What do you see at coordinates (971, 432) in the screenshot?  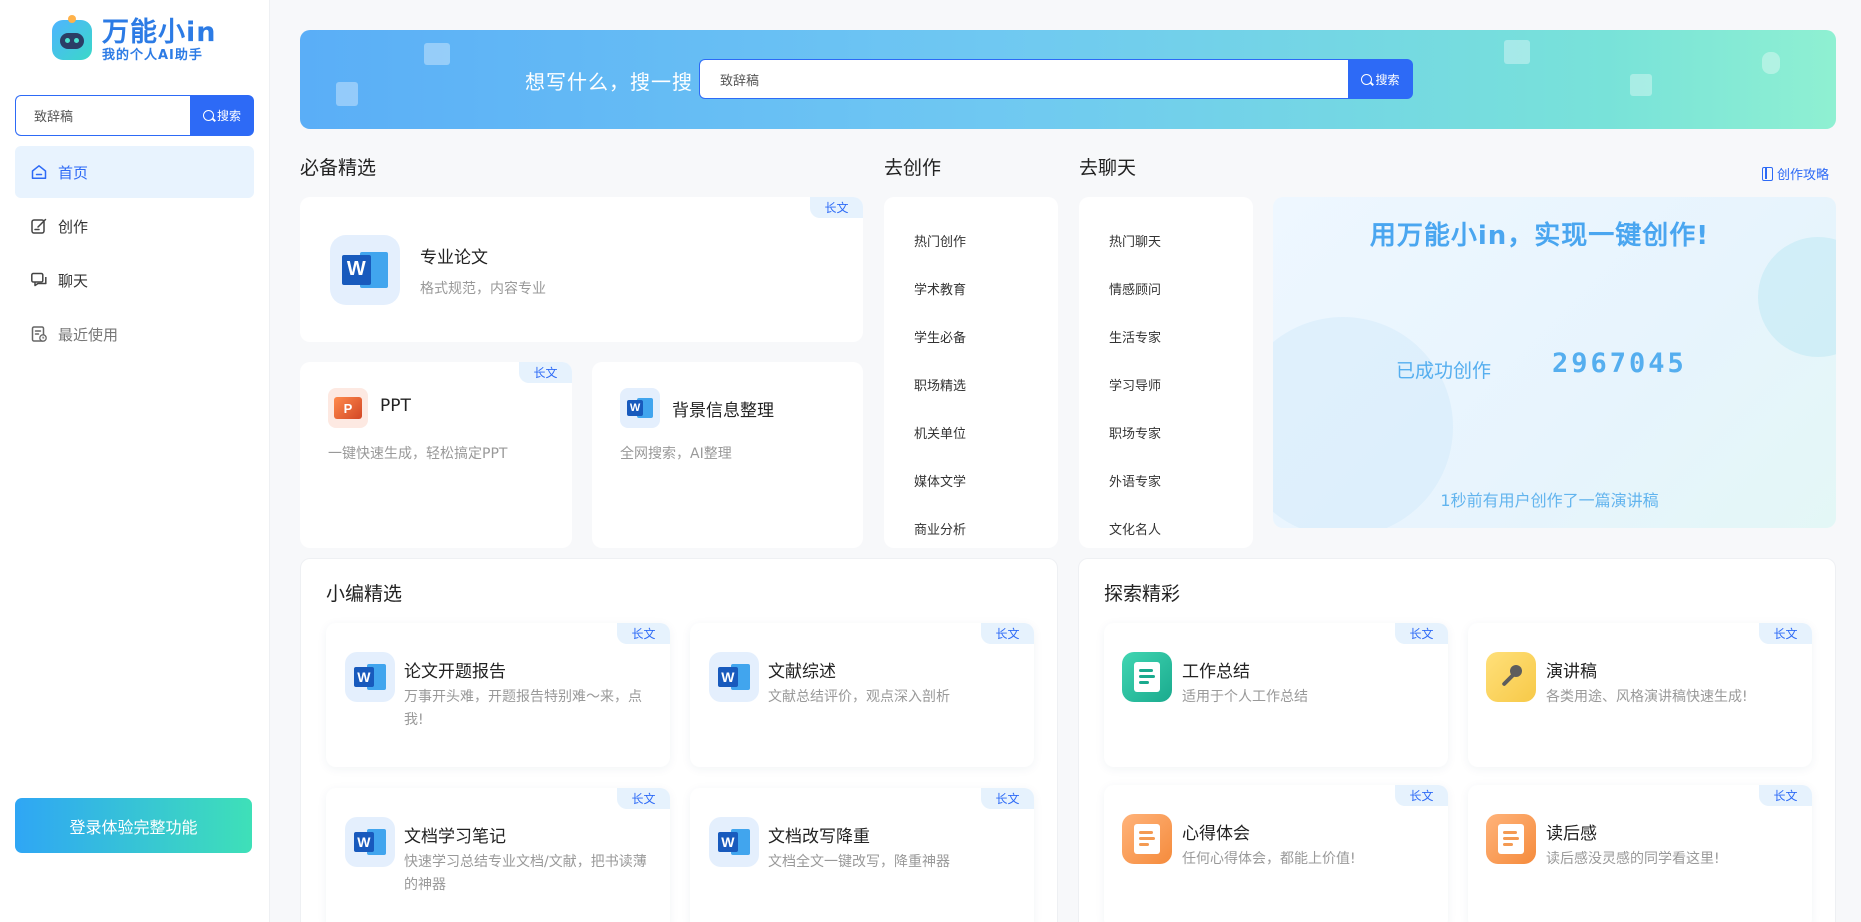 I see `create-category-item: 机关单位` at bounding box center [971, 432].